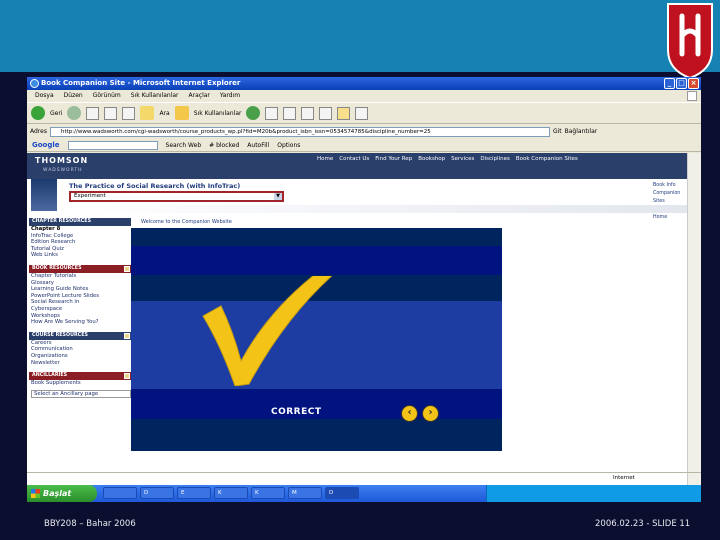 The height and width of the screenshot is (540, 720). I want to click on minimize-button: _, so click(669, 83).